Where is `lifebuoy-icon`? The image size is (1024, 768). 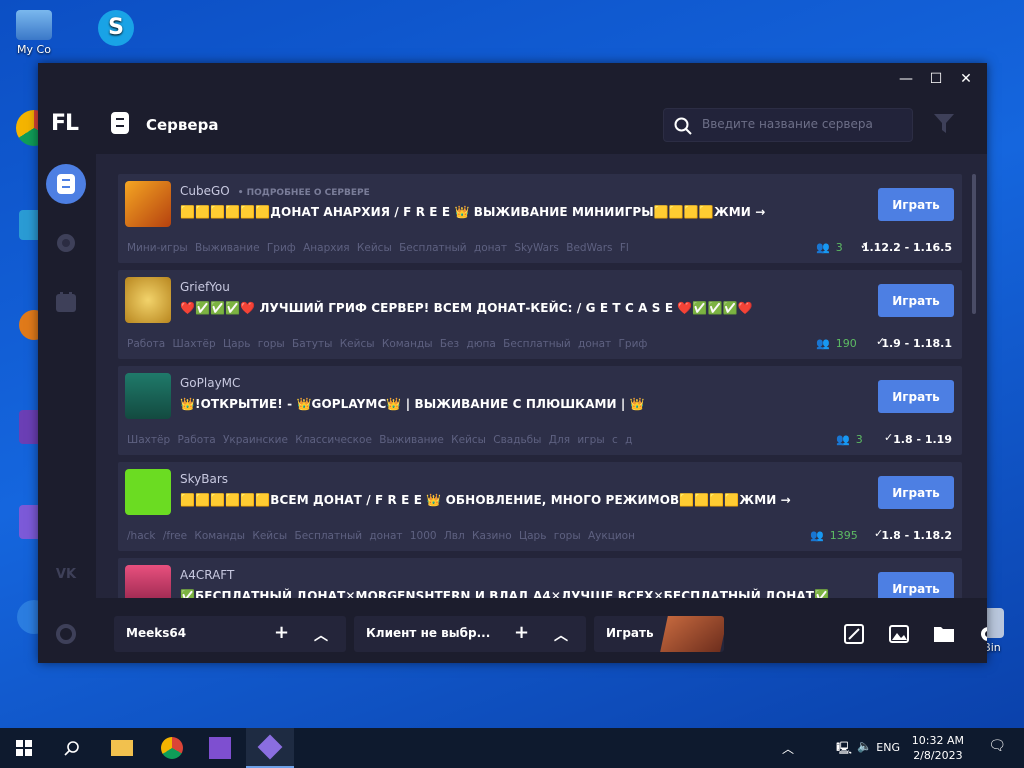 lifebuoy-icon is located at coordinates (66, 634).